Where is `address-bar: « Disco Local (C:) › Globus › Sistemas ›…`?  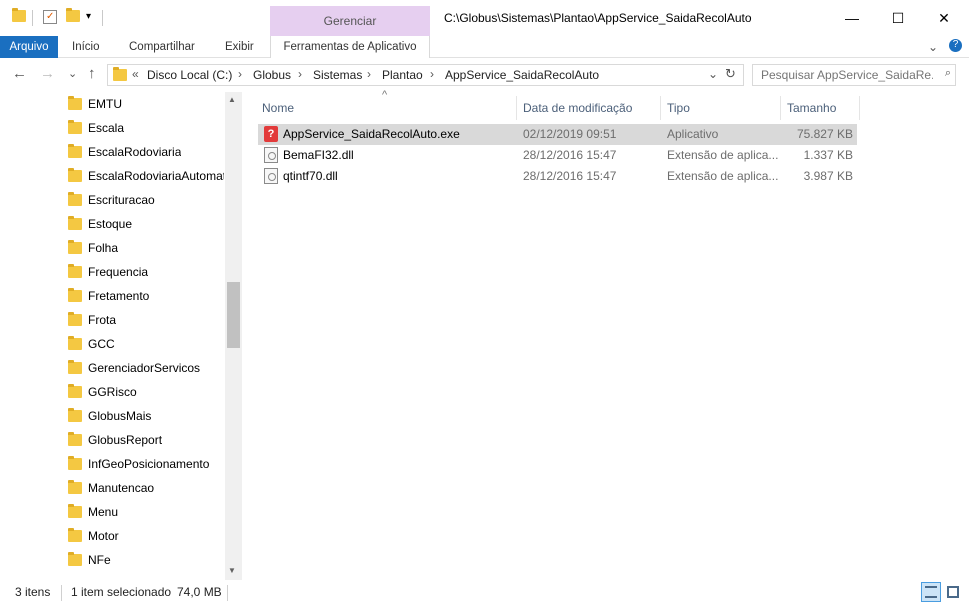 address-bar: « Disco Local (C:) › Globus › Sistemas ›… is located at coordinates (425, 75).